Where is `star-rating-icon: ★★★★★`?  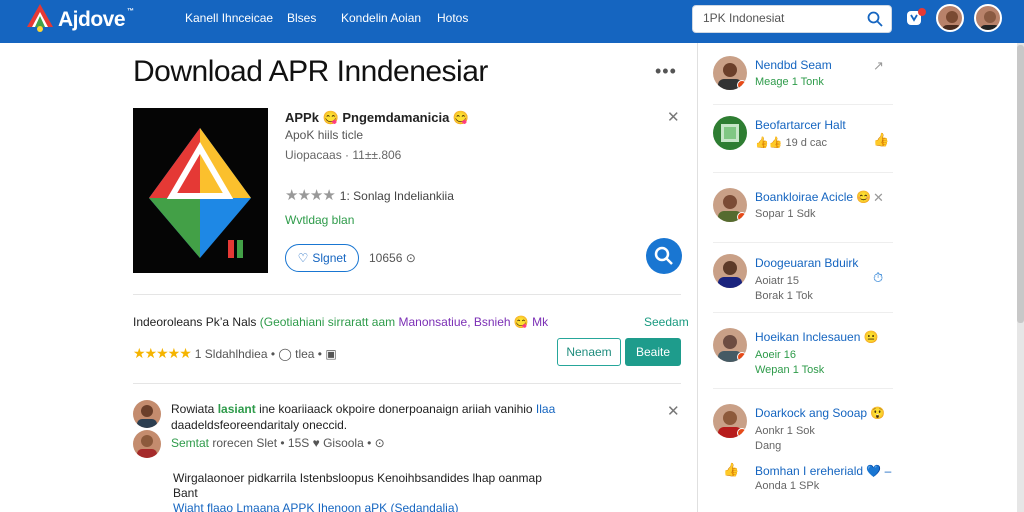 star-rating-icon: ★★★★★ is located at coordinates (162, 353).